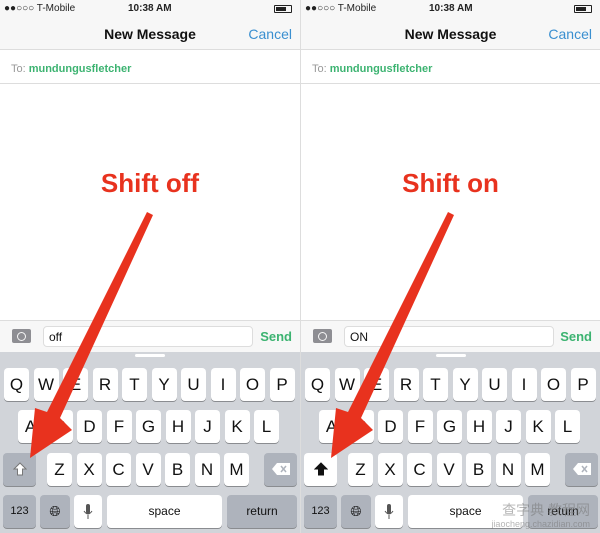 The image size is (600, 533). What do you see at coordinates (262, 511) in the screenshot?
I see `return-key: return` at bounding box center [262, 511].